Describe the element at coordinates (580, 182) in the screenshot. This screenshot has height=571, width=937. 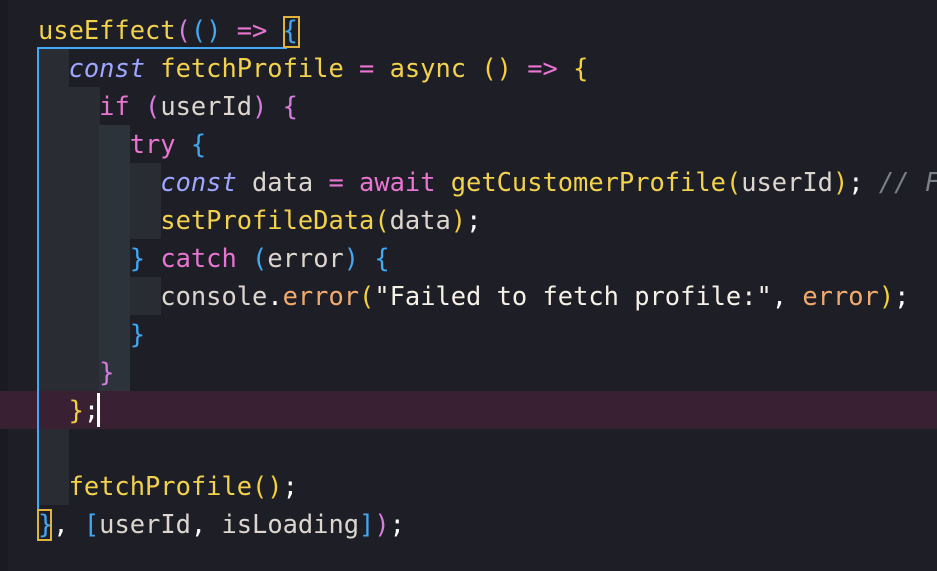
I see `code-token: getCustomerProfile` at that location.